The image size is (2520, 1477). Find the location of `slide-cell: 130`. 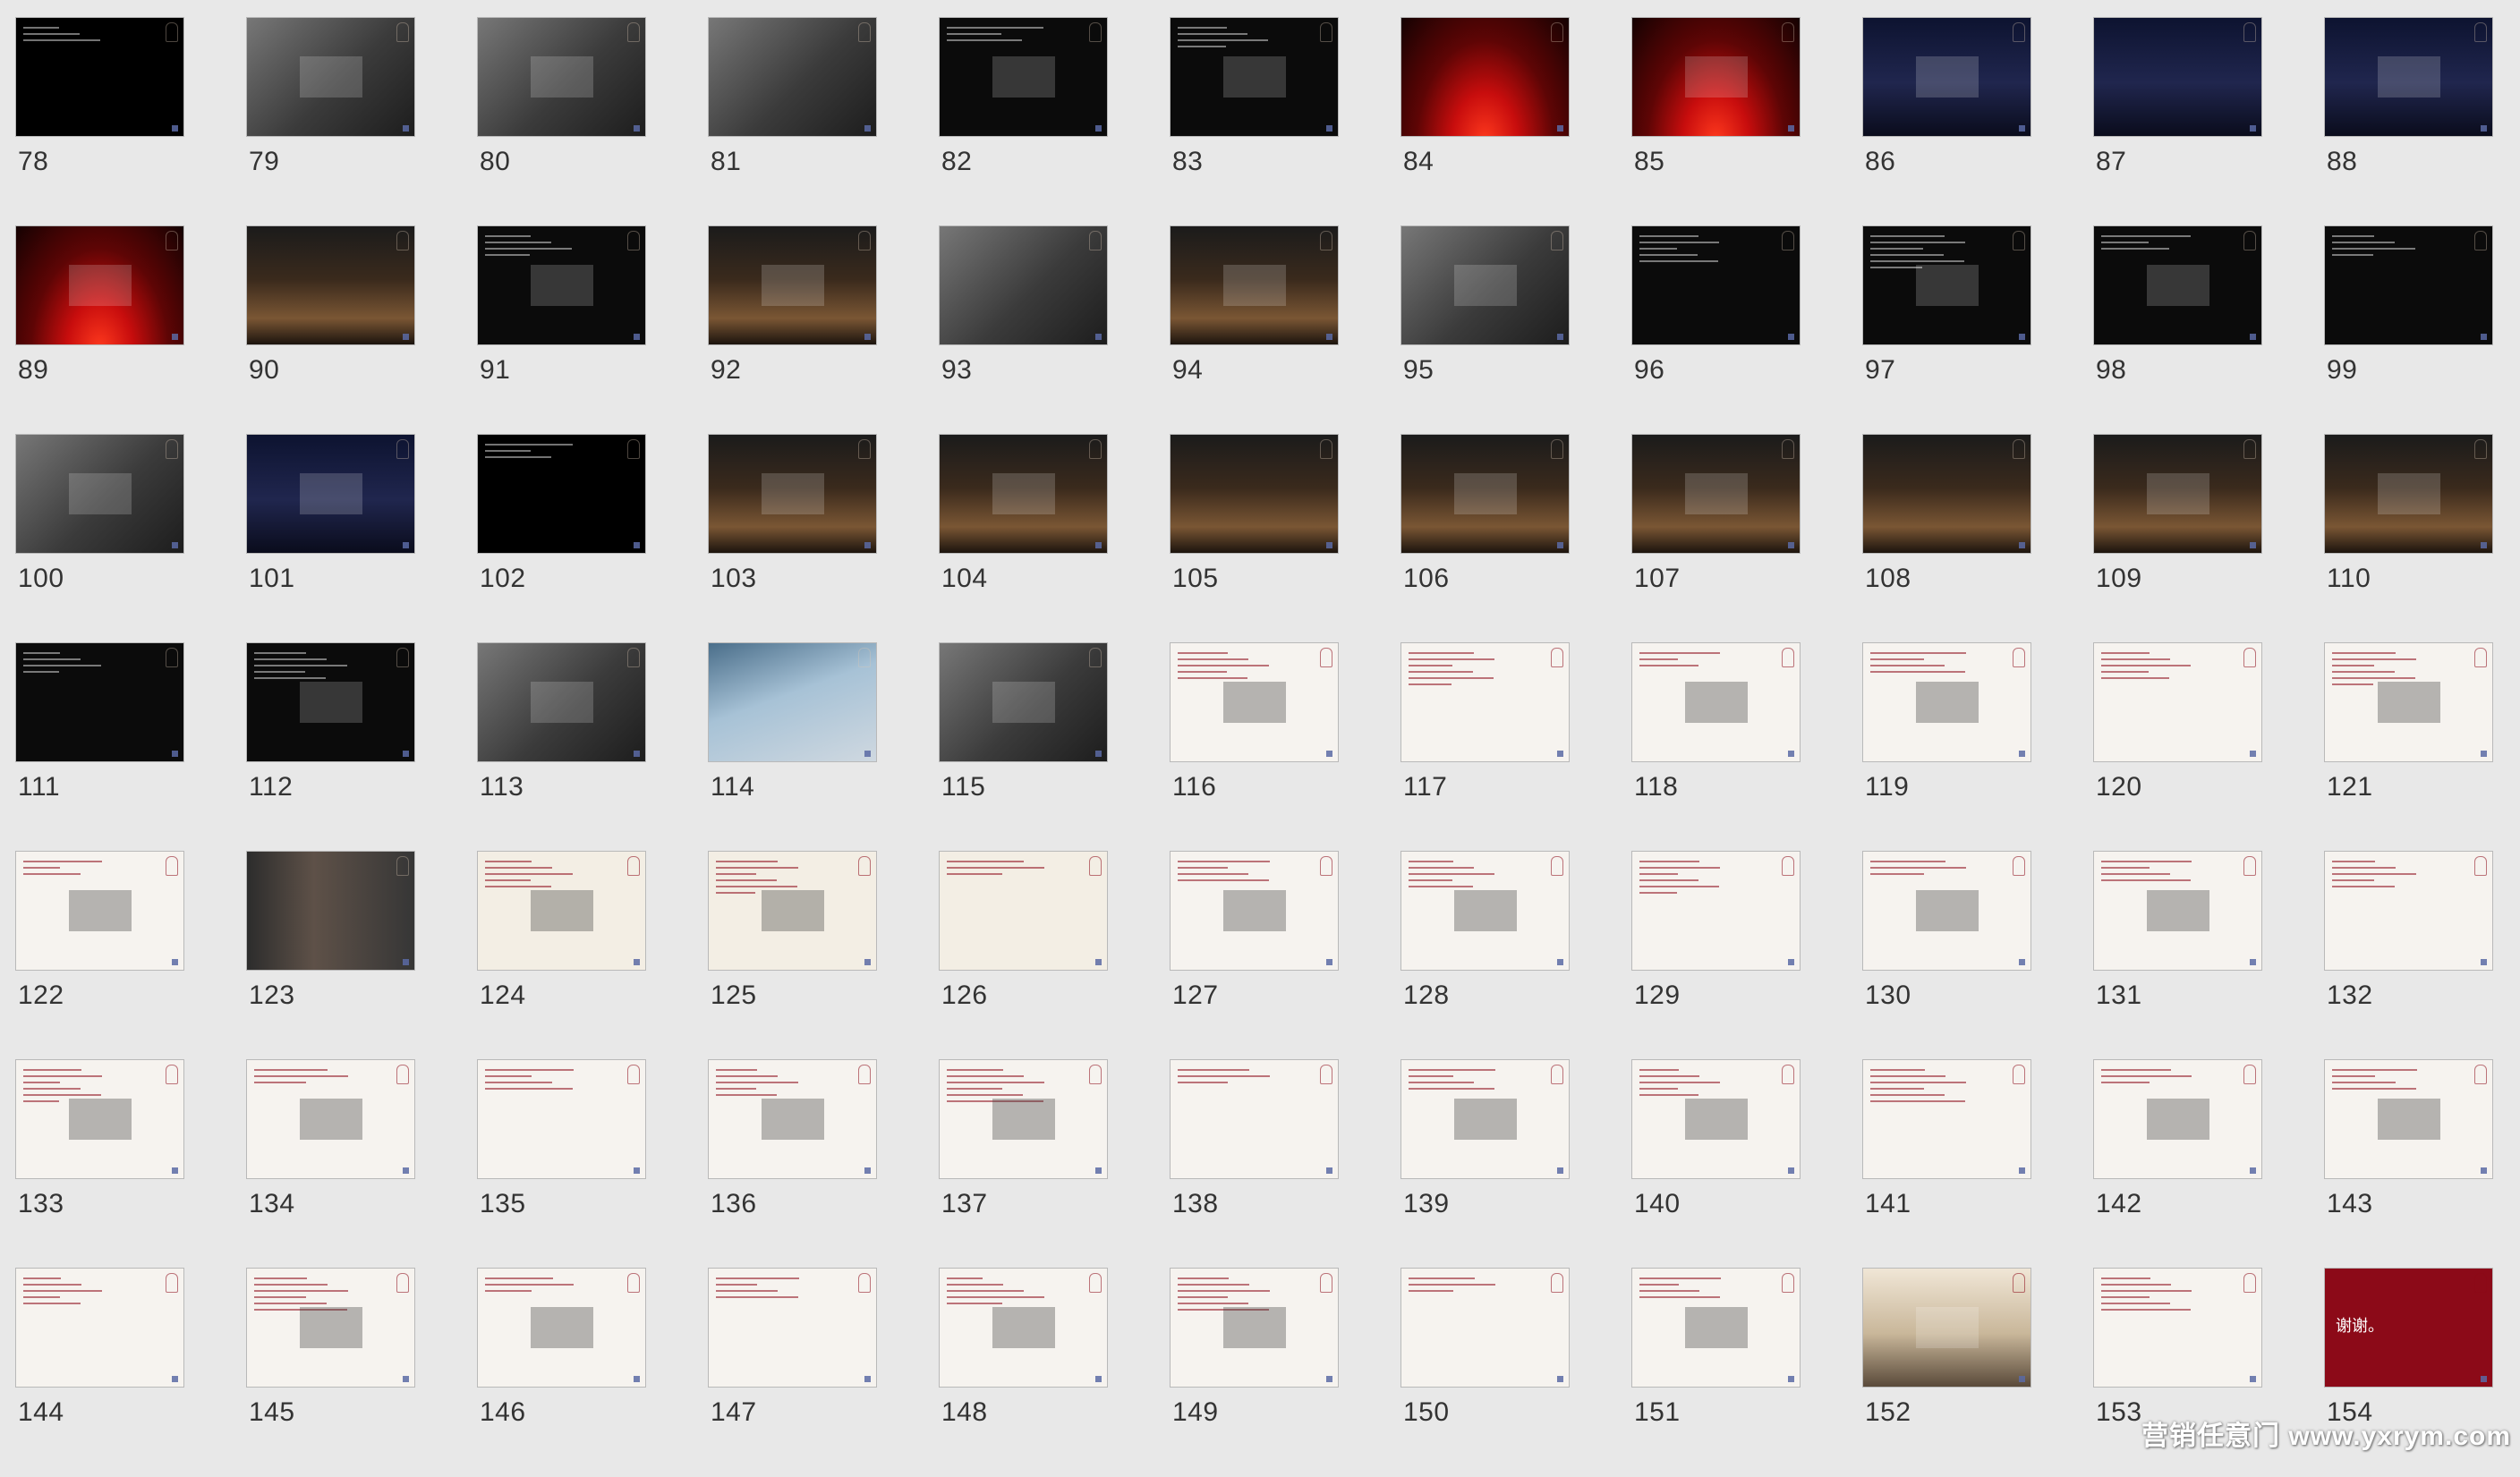

slide-cell: 130 is located at coordinates (1979, 956).